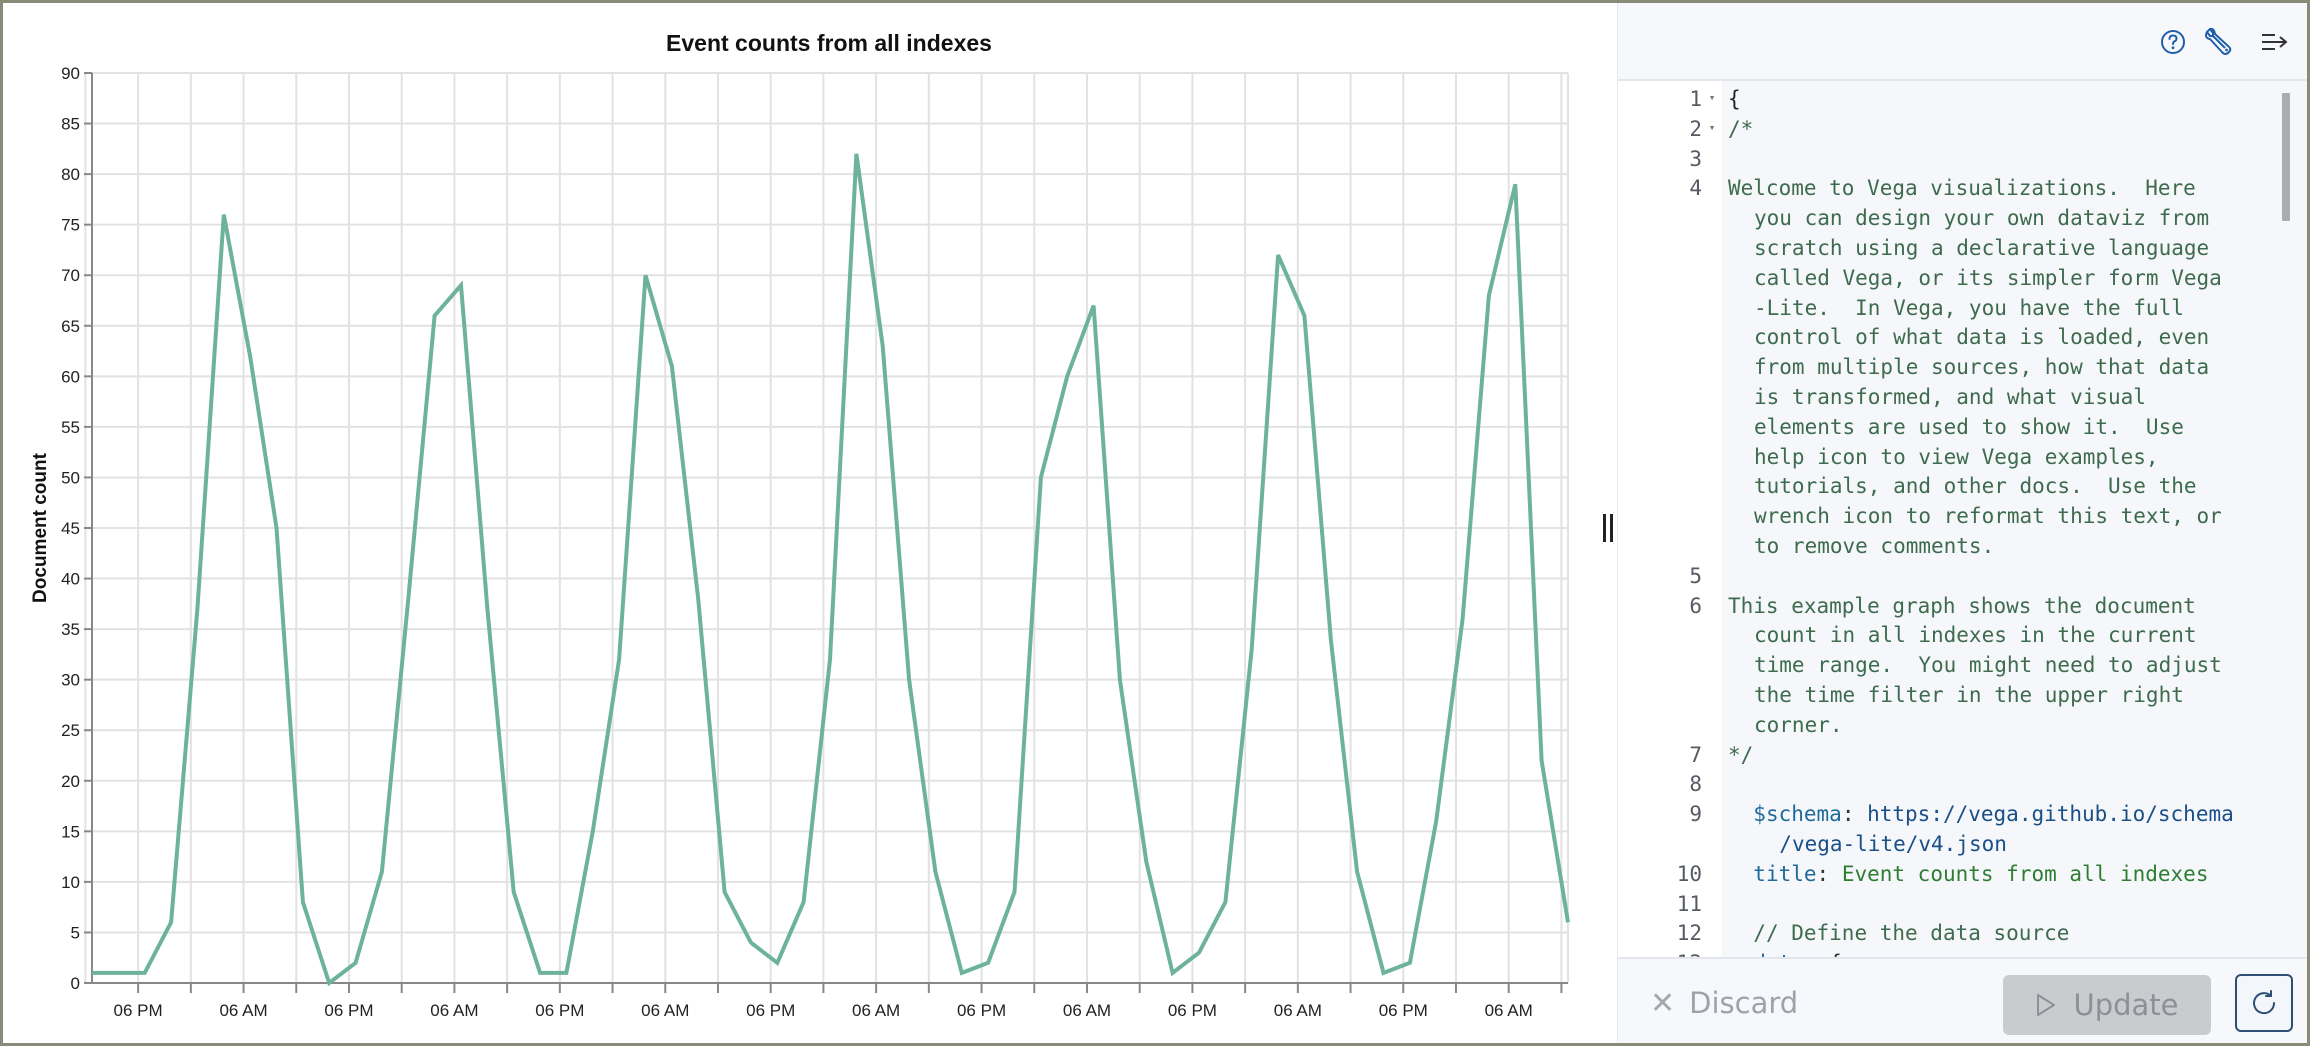  I want to click on wrench-button, so click(2218, 42).